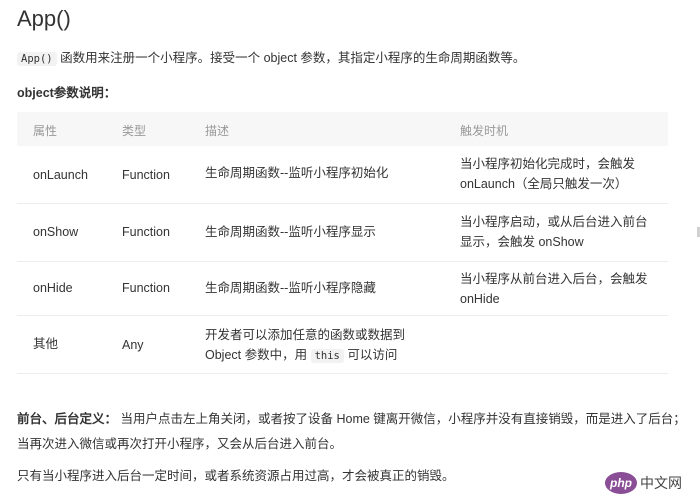 The height and width of the screenshot is (502, 700). What do you see at coordinates (484, 131) in the screenshot?
I see `header-trigger: 触发时机` at bounding box center [484, 131].